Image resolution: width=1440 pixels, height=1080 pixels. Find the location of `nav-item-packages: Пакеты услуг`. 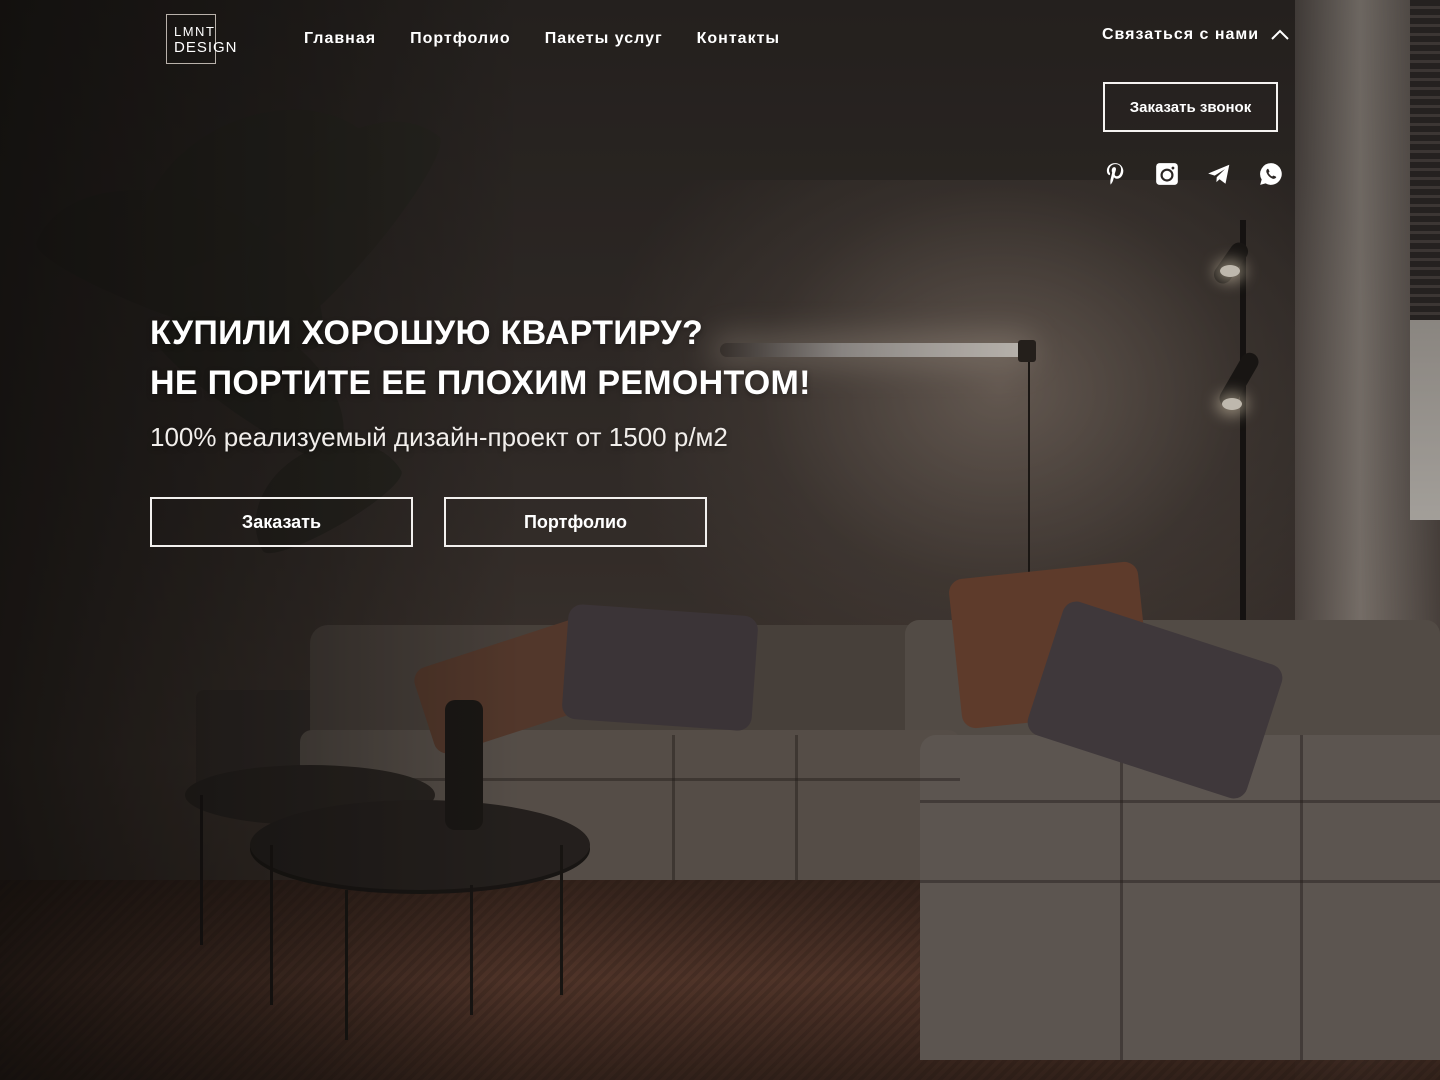

nav-item-packages: Пакеты услуг is located at coordinates (604, 39).